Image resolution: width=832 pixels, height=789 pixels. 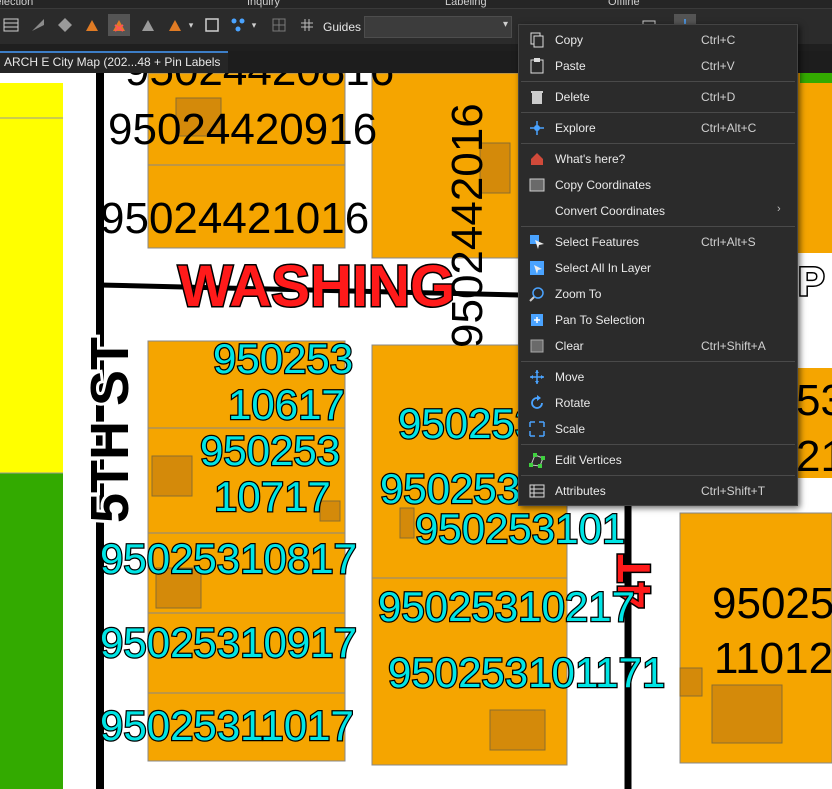 I want to click on menu-item-delete: Delete Ctrl+D, so click(x=658, y=97).